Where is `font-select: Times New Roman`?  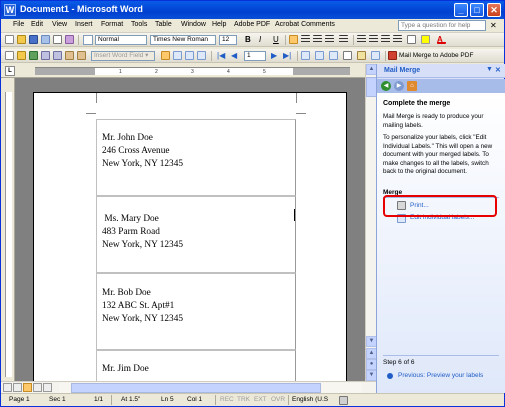
font-select: Times New Roman is located at coordinates (183, 40).